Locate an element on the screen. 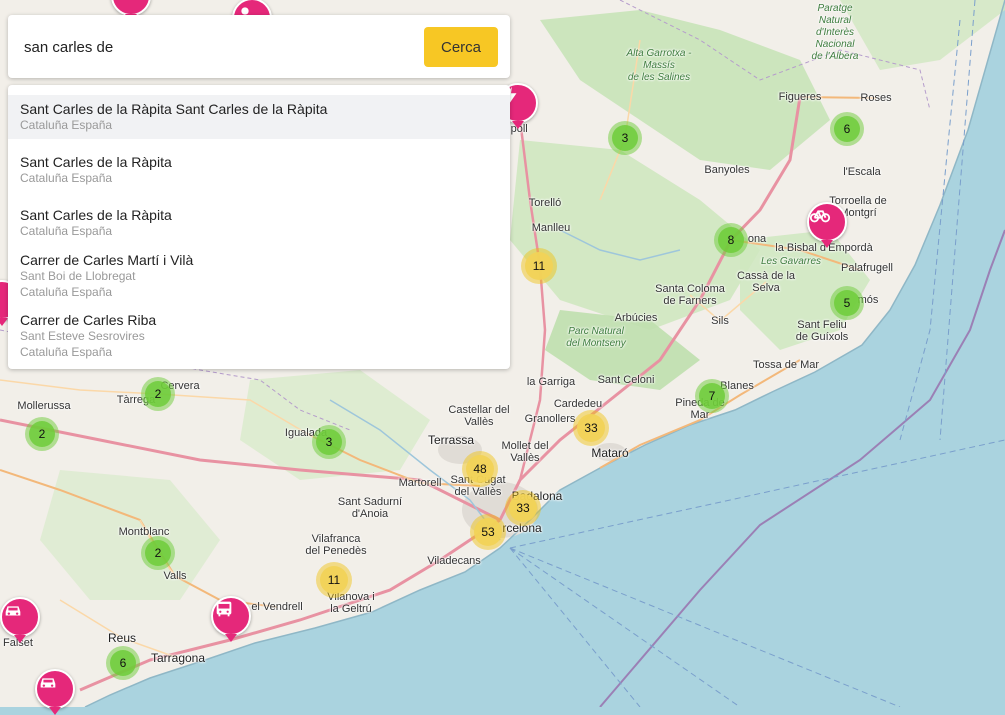 The image size is (1005, 715). place-label: la Garriga is located at coordinates (551, 382).